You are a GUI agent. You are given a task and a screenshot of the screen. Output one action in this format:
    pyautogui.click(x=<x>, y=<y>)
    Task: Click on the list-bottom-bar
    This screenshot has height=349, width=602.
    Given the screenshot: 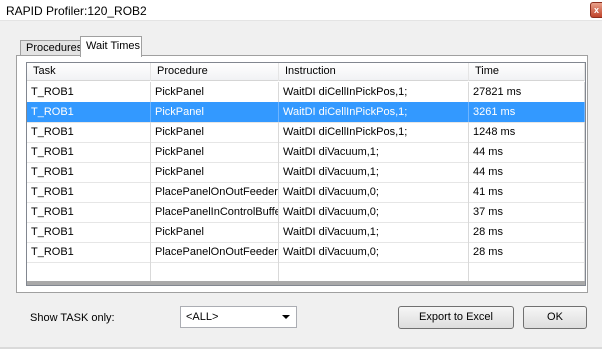 What is the action you would take?
    pyautogui.click(x=306, y=283)
    